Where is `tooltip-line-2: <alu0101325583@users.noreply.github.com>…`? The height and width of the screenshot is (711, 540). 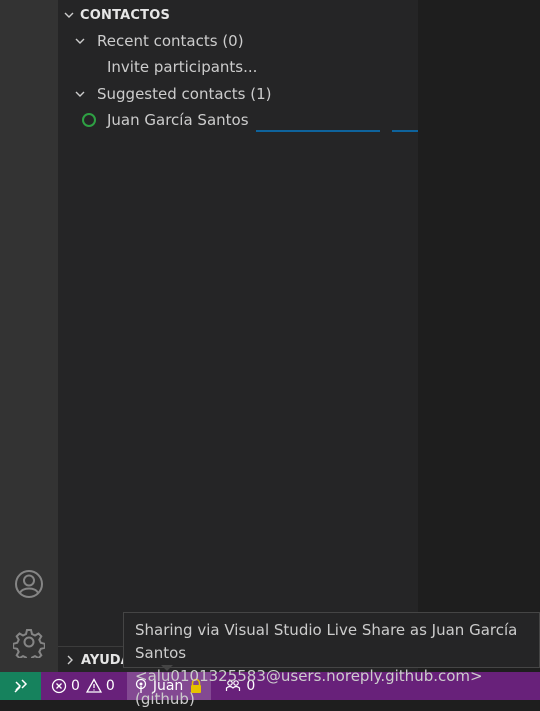
tooltip-line-2: <alu0101325583@users.noreply.github.com>… is located at coordinates (309, 687).